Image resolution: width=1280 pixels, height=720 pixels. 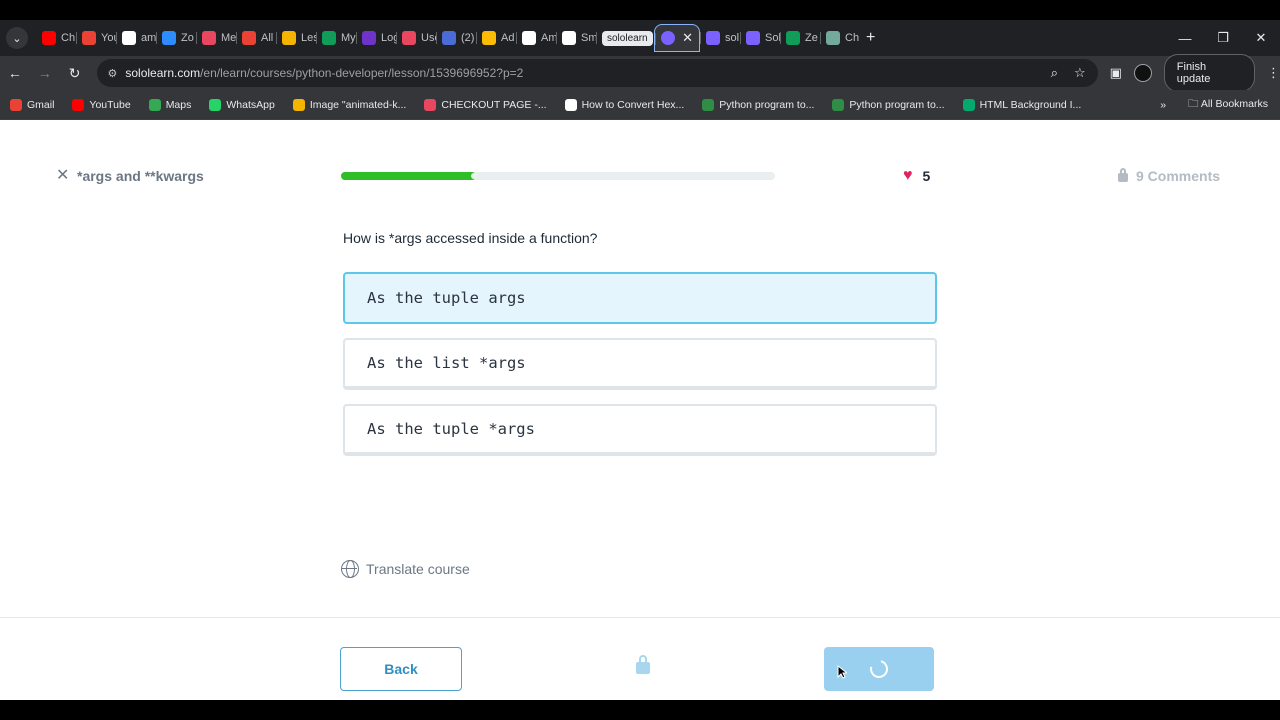 I want to click on browser-tab: (2), so click(x=456, y=38).